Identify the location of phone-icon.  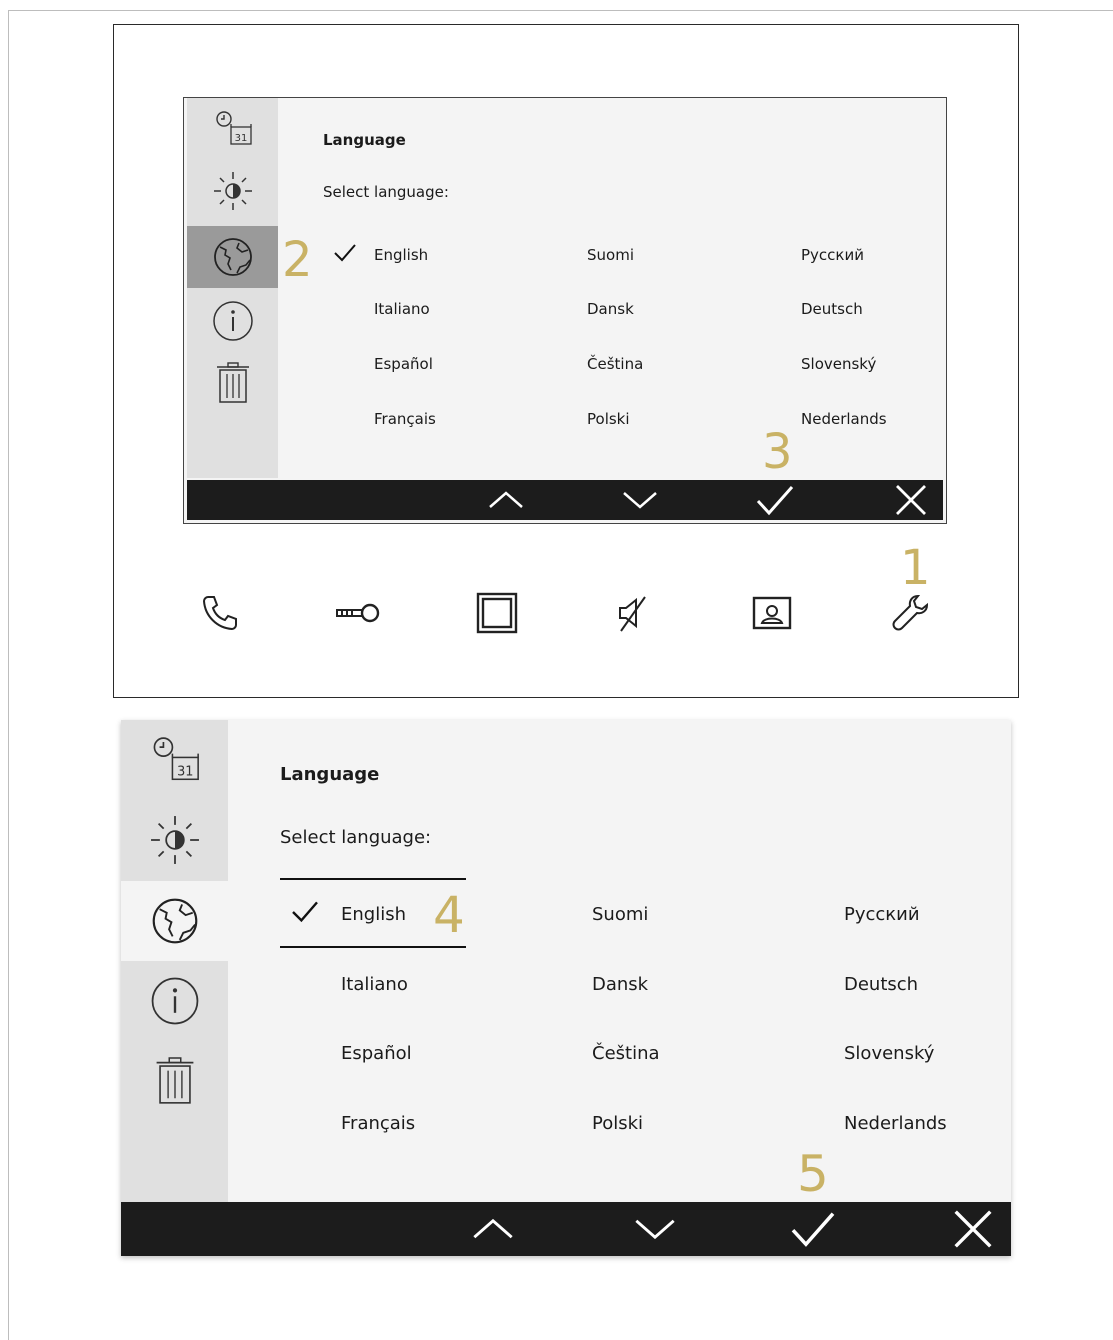
(219, 613).